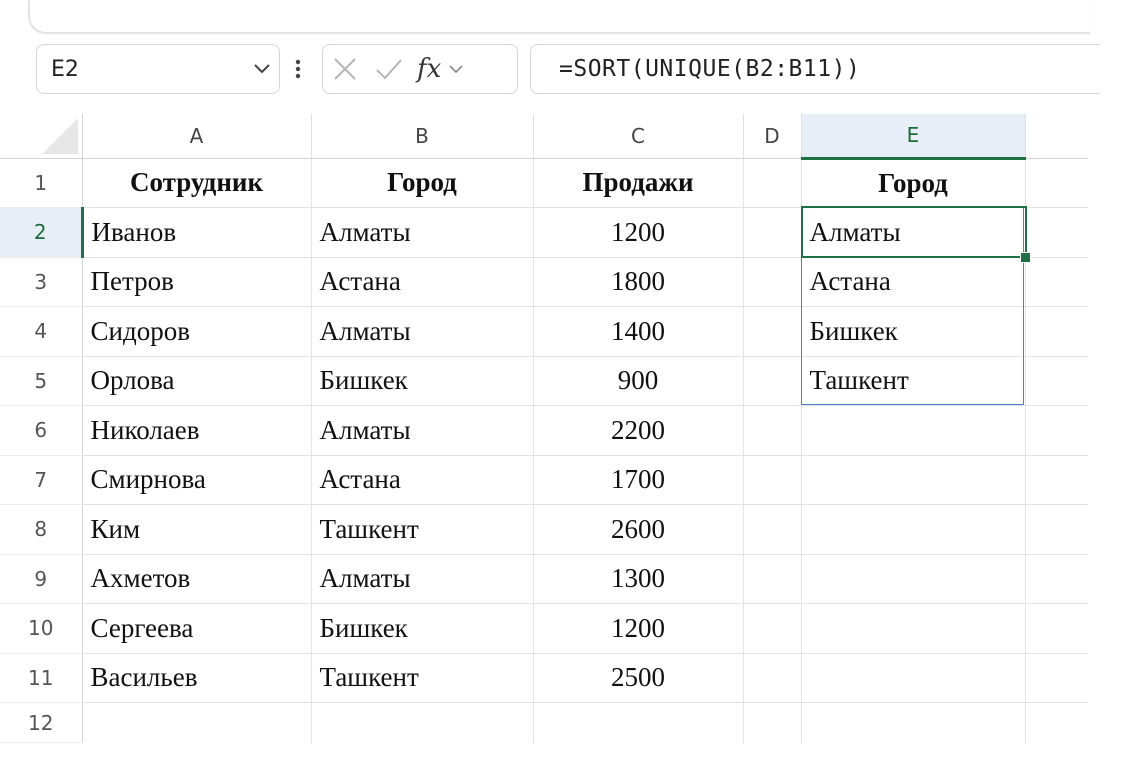 The width and height of the screenshot is (1146, 774). Describe the element at coordinates (638, 579) in the screenshot. I see `cell-c9: 1300` at that location.